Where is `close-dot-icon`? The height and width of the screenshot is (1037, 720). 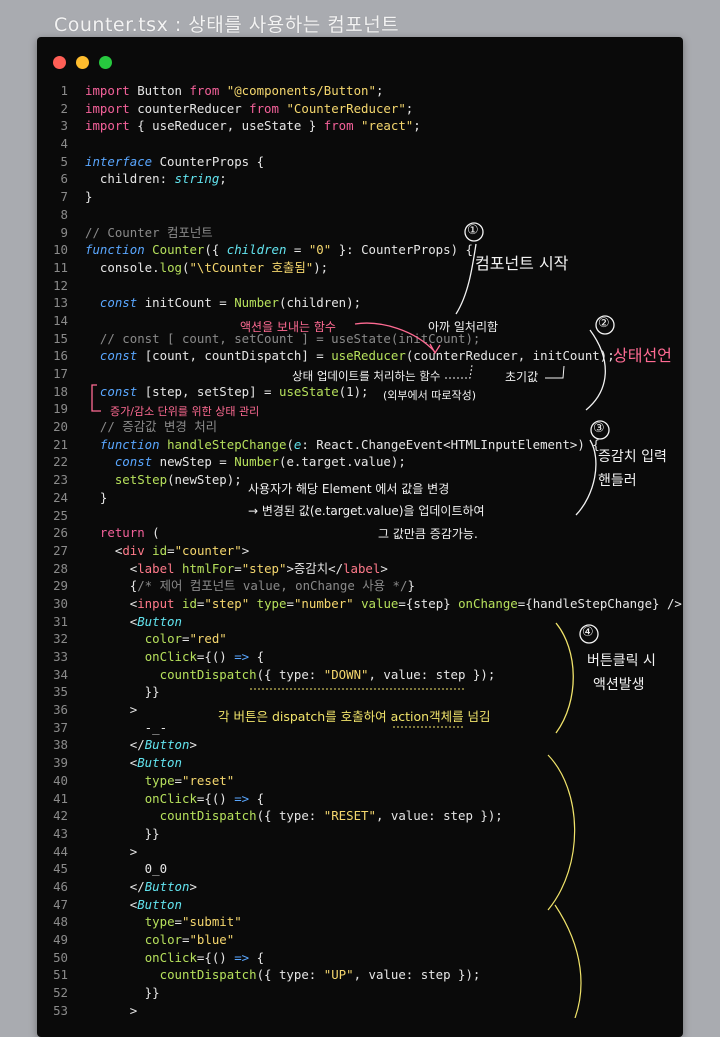
close-dot-icon is located at coordinates (59, 62).